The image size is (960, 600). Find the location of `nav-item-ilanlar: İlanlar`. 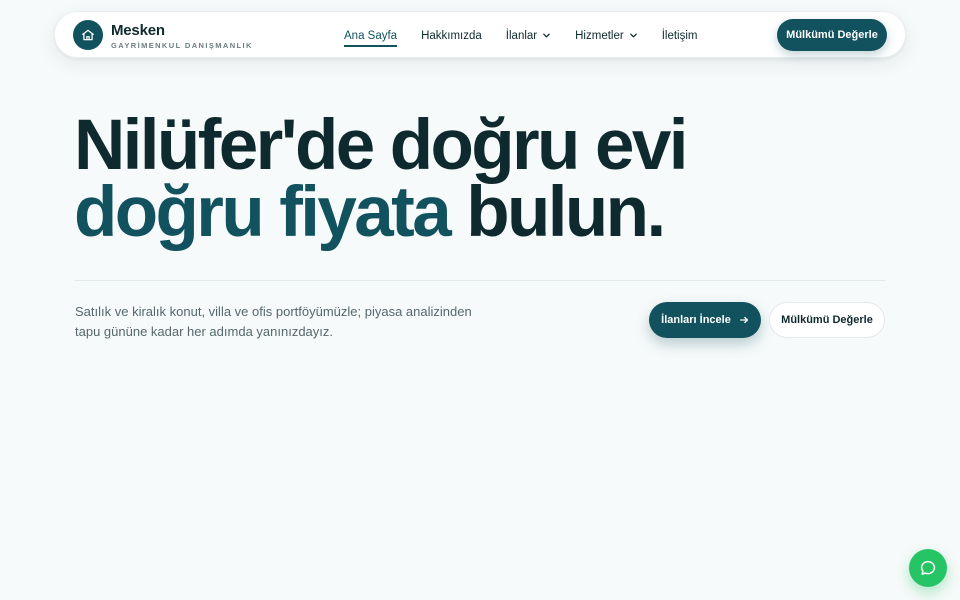

nav-item-ilanlar: İlanlar is located at coordinates (528, 35).